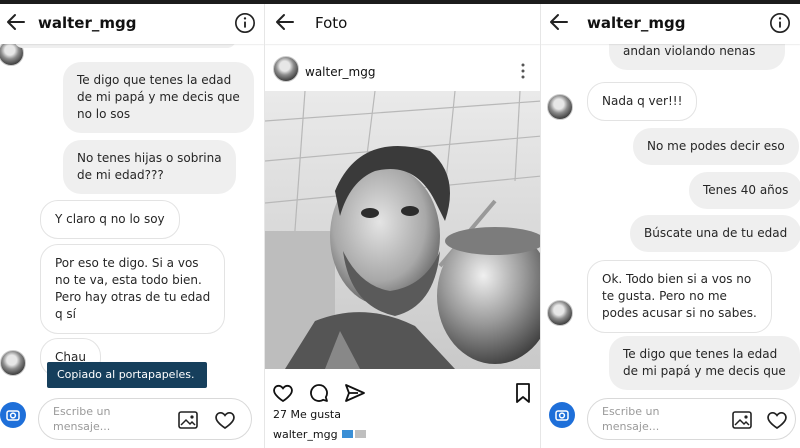  What do you see at coordinates (715, 233) in the screenshot?
I see `message-bubble-sent: Búscate una de tu edad` at bounding box center [715, 233].